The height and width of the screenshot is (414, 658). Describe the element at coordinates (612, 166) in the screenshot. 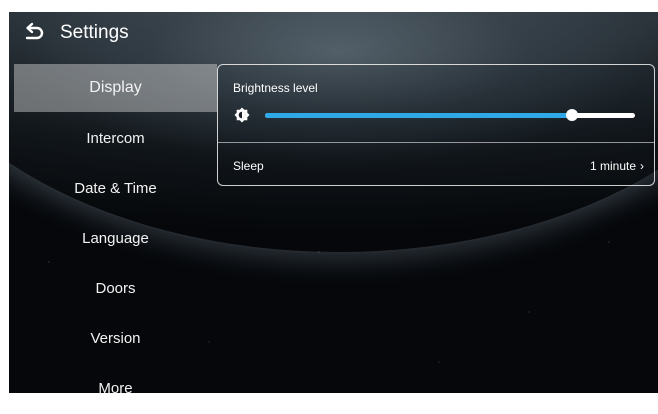

I see `sleep-value-text: 1 minute` at that location.